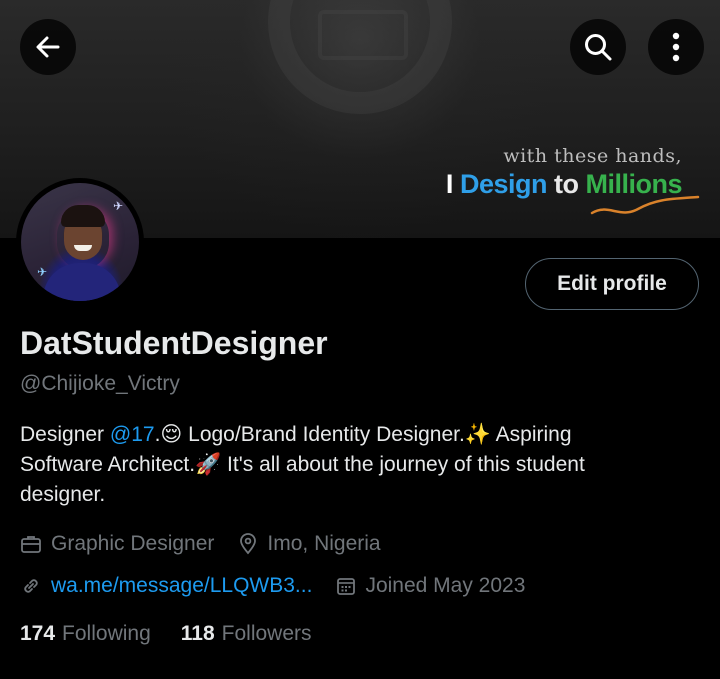  I want to click on more-vertical-icon, so click(676, 47).